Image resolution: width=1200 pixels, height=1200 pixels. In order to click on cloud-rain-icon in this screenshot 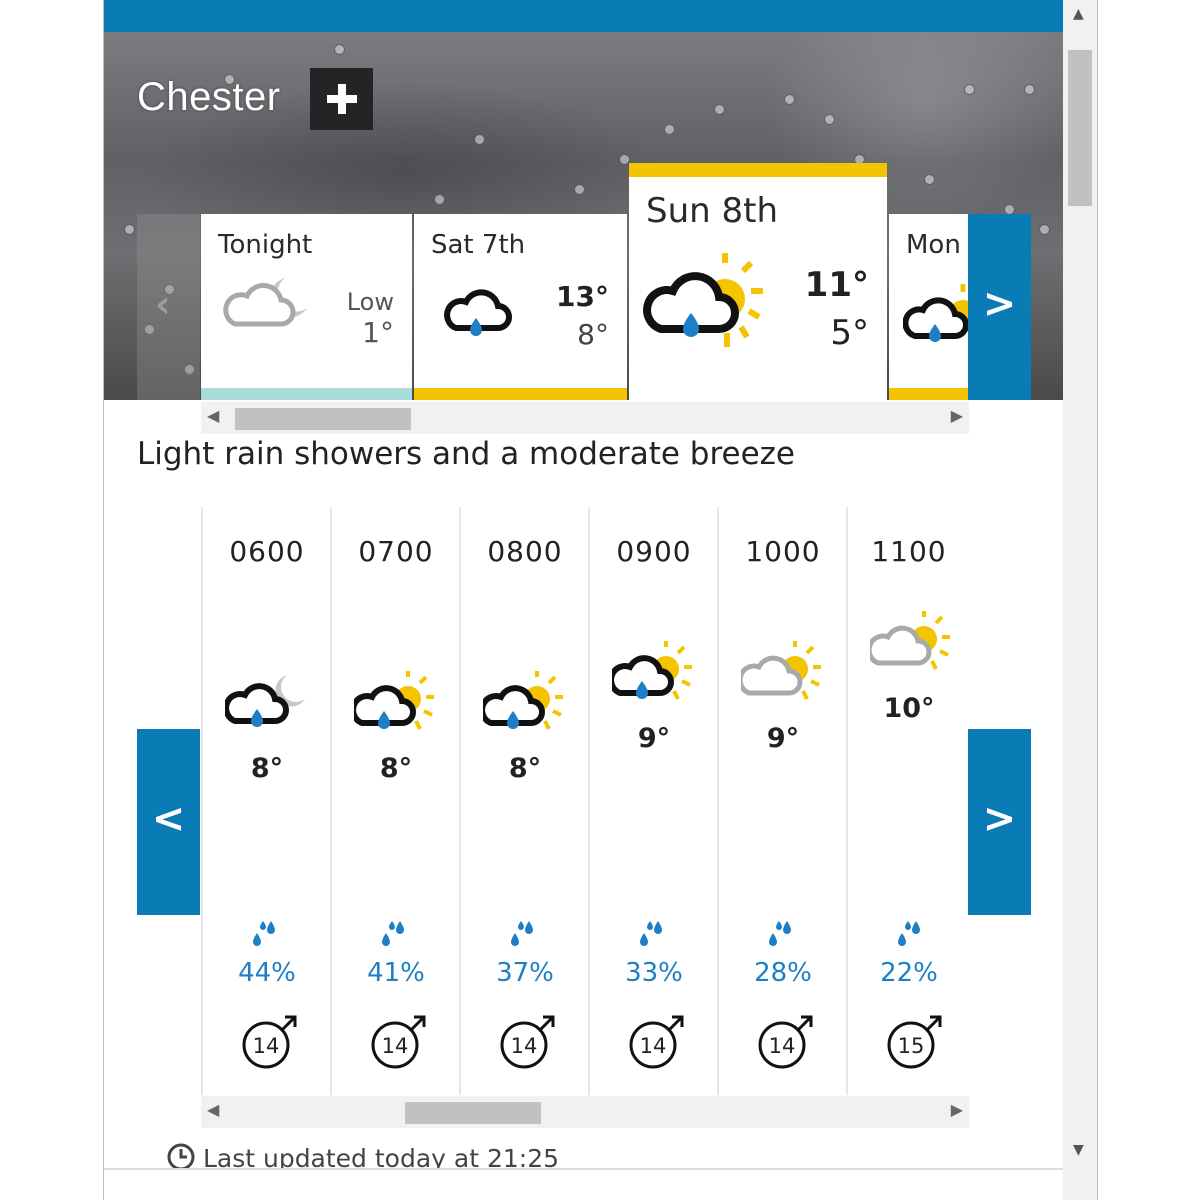, I will do `click(478, 312)`.